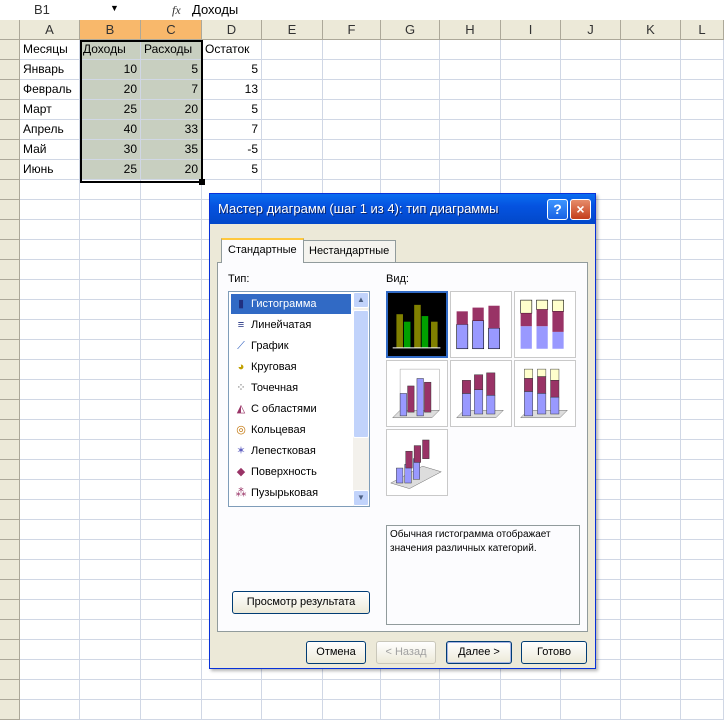  Describe the element at coordinates (171, 130) in the screenshot. I see `grid-cell: 33` at that location.